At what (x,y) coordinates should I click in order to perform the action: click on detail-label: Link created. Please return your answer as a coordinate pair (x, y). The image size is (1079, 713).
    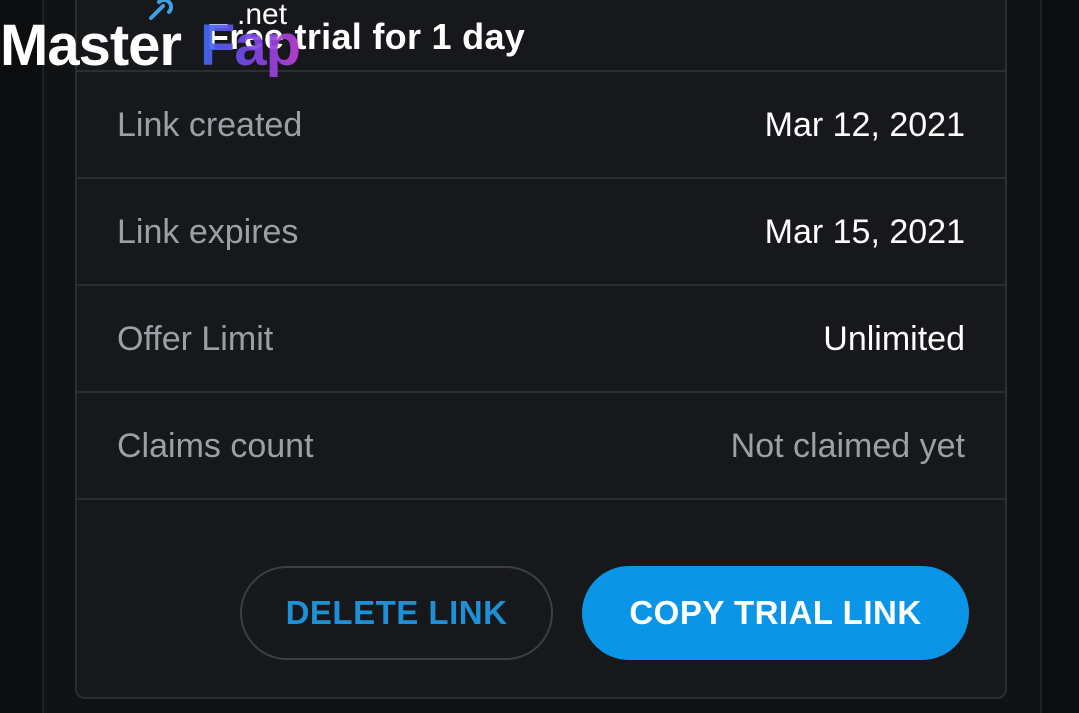
    Looking at the image, I should click on (210, 125).